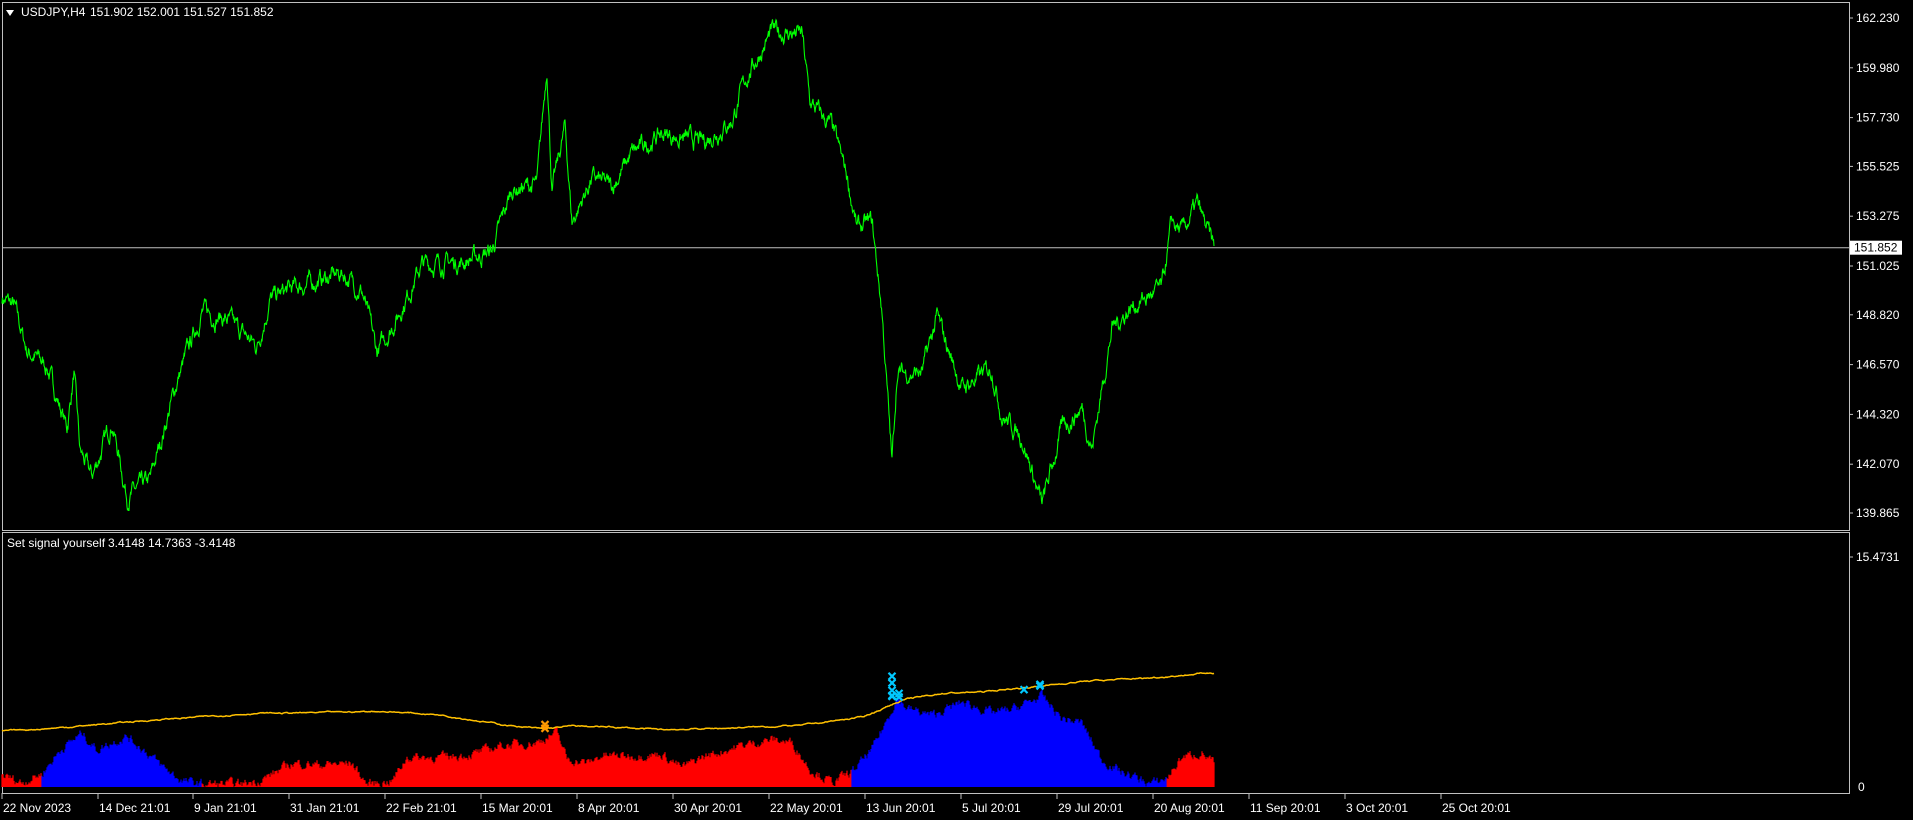 The height and width of the screenshot is (820, 1913). Describe the element at coordinates (1878, 68) in the screenshot. I see `price-tick-label: 159.980` at that location.